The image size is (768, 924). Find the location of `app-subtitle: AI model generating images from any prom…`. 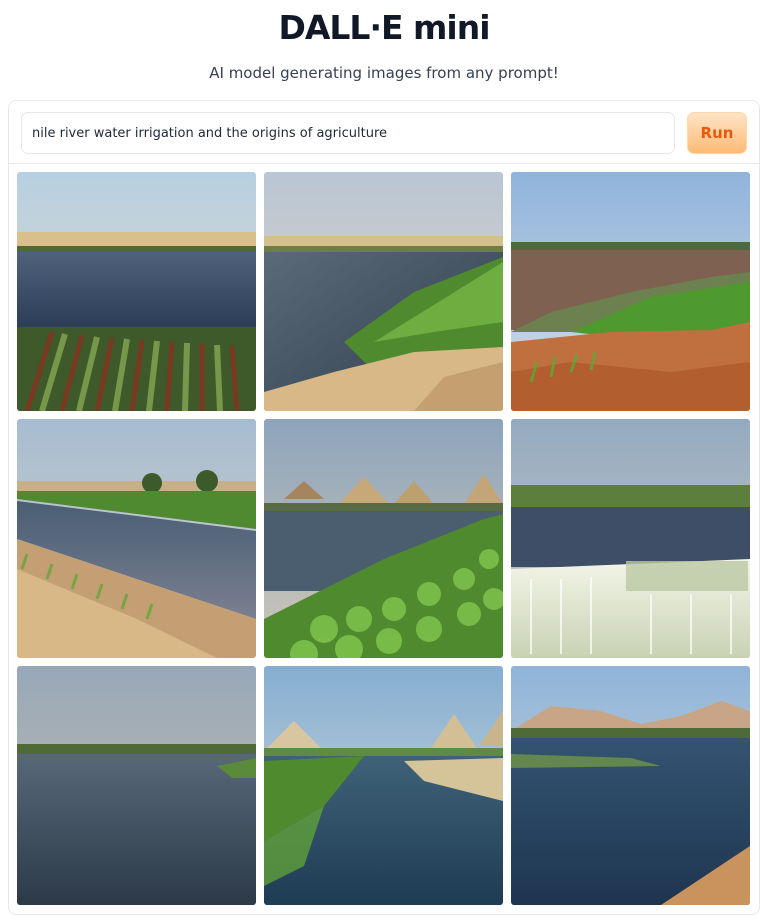

app-subtitle: AI model generating images from any prom… is located at coordinates (384, 73).